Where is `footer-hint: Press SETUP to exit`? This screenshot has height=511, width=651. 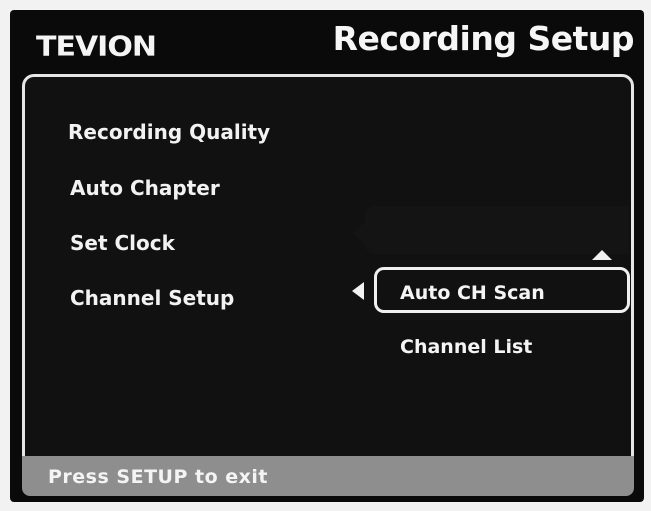 footer-hint: Press SETUP to exit is located at coordinates (158, 477).